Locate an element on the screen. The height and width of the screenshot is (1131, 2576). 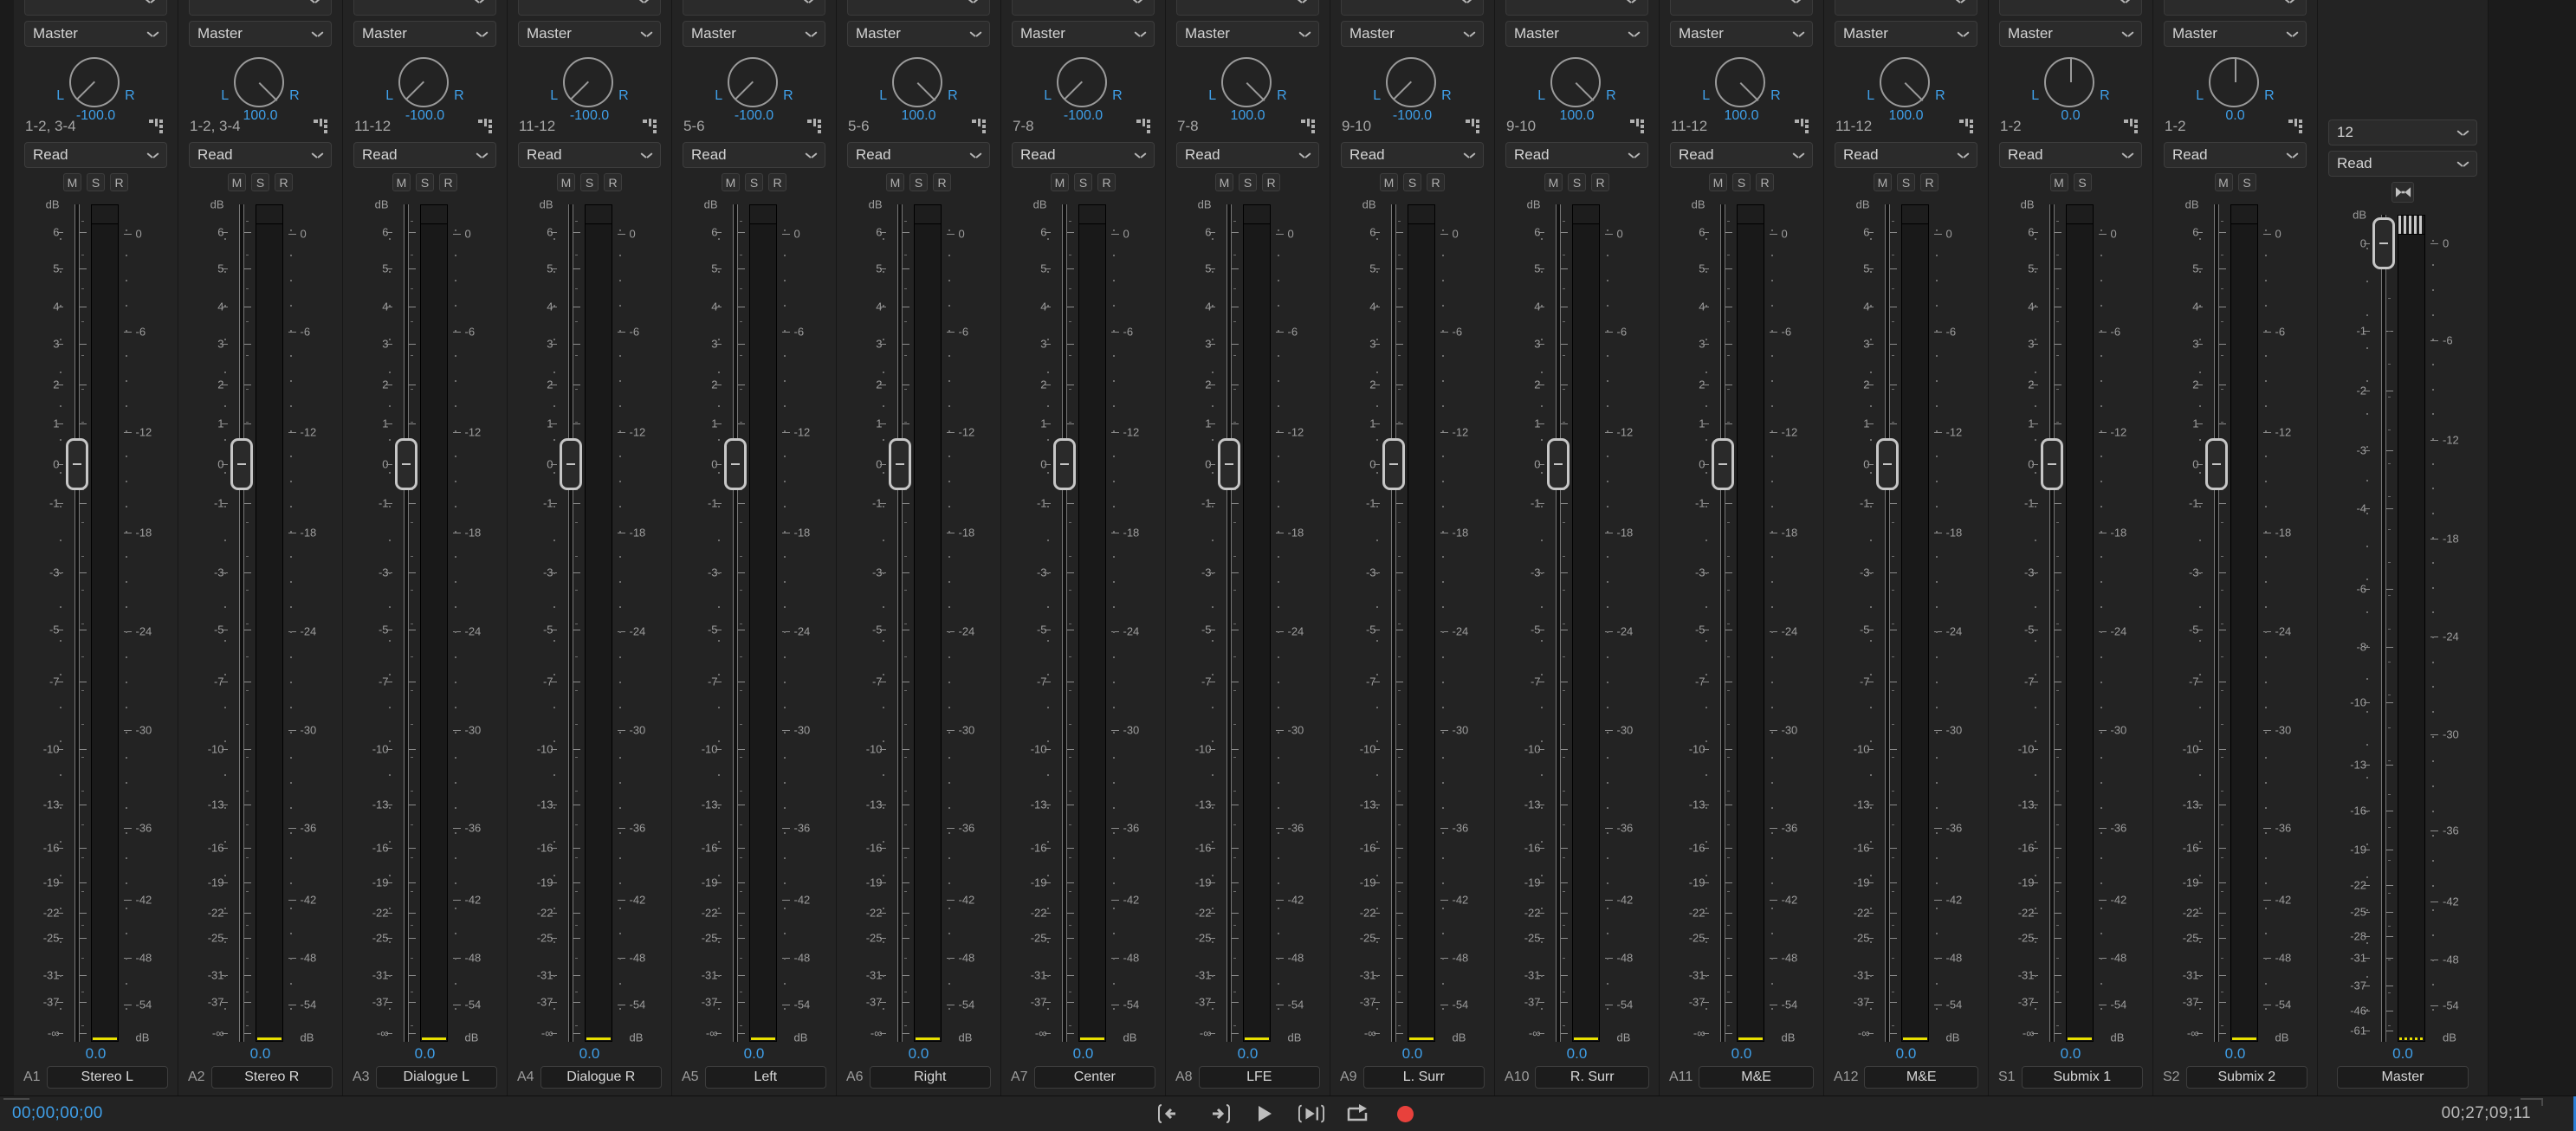
bowtie-icon is located at coordinates (2403, 192).